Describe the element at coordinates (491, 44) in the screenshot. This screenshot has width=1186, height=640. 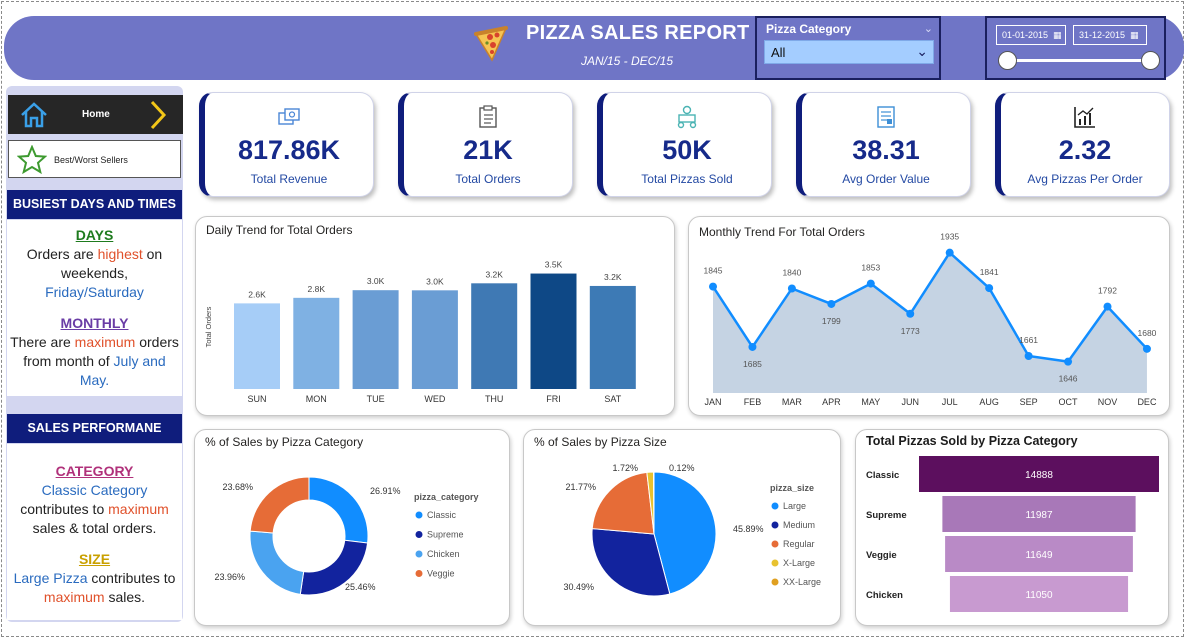
I see `pizza-icon` at that location.